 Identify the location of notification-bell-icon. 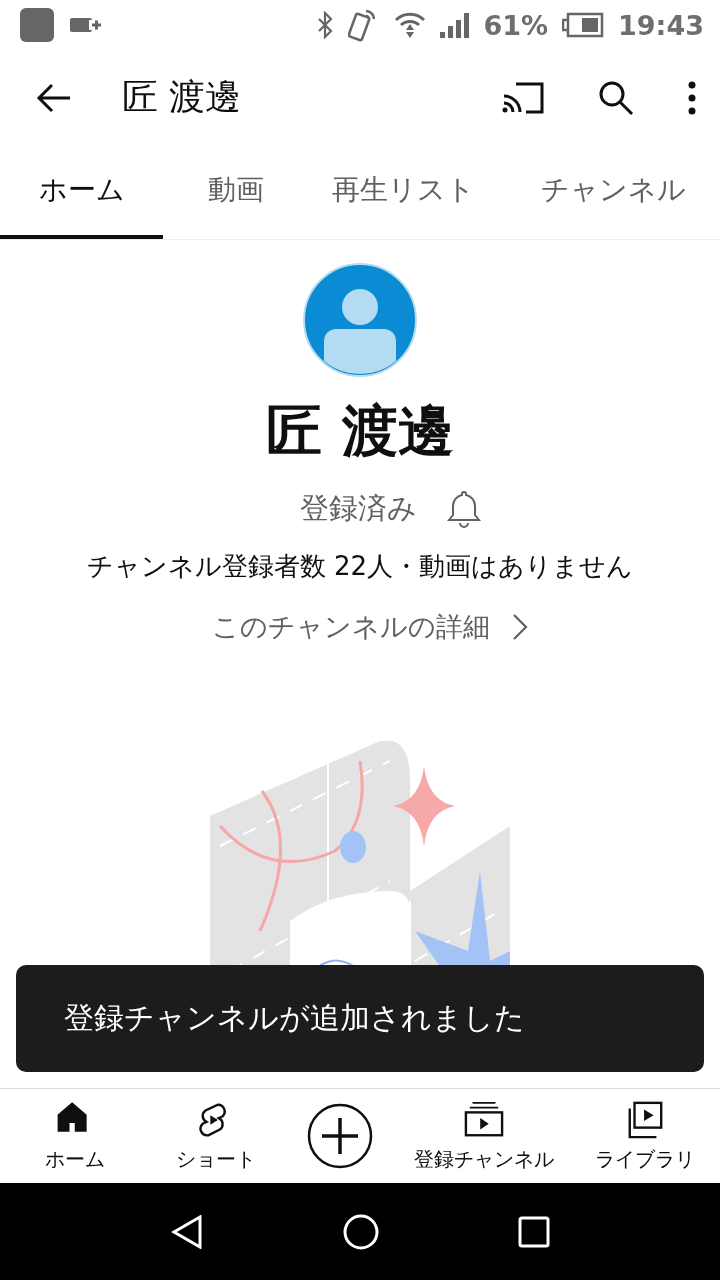
(463, 509).